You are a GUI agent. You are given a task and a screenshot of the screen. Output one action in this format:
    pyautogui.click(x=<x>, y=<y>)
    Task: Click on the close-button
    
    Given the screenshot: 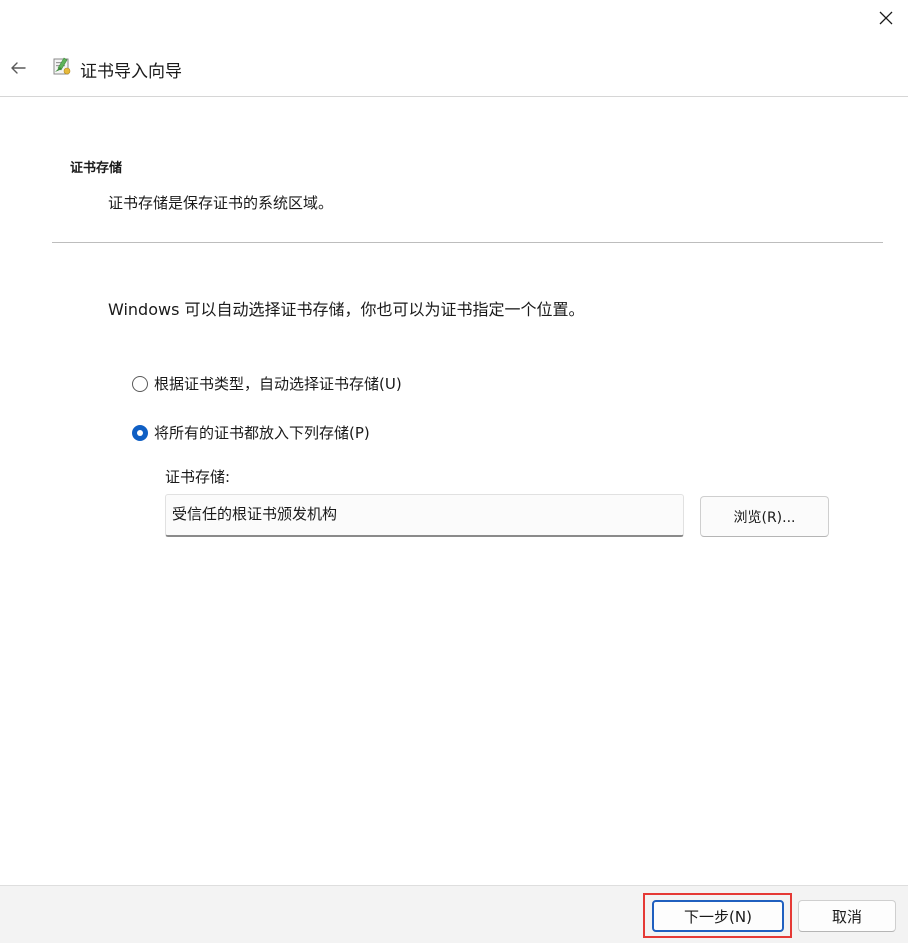 What is the action you would take?
    pyautogui.click(x=886, y=18)
    